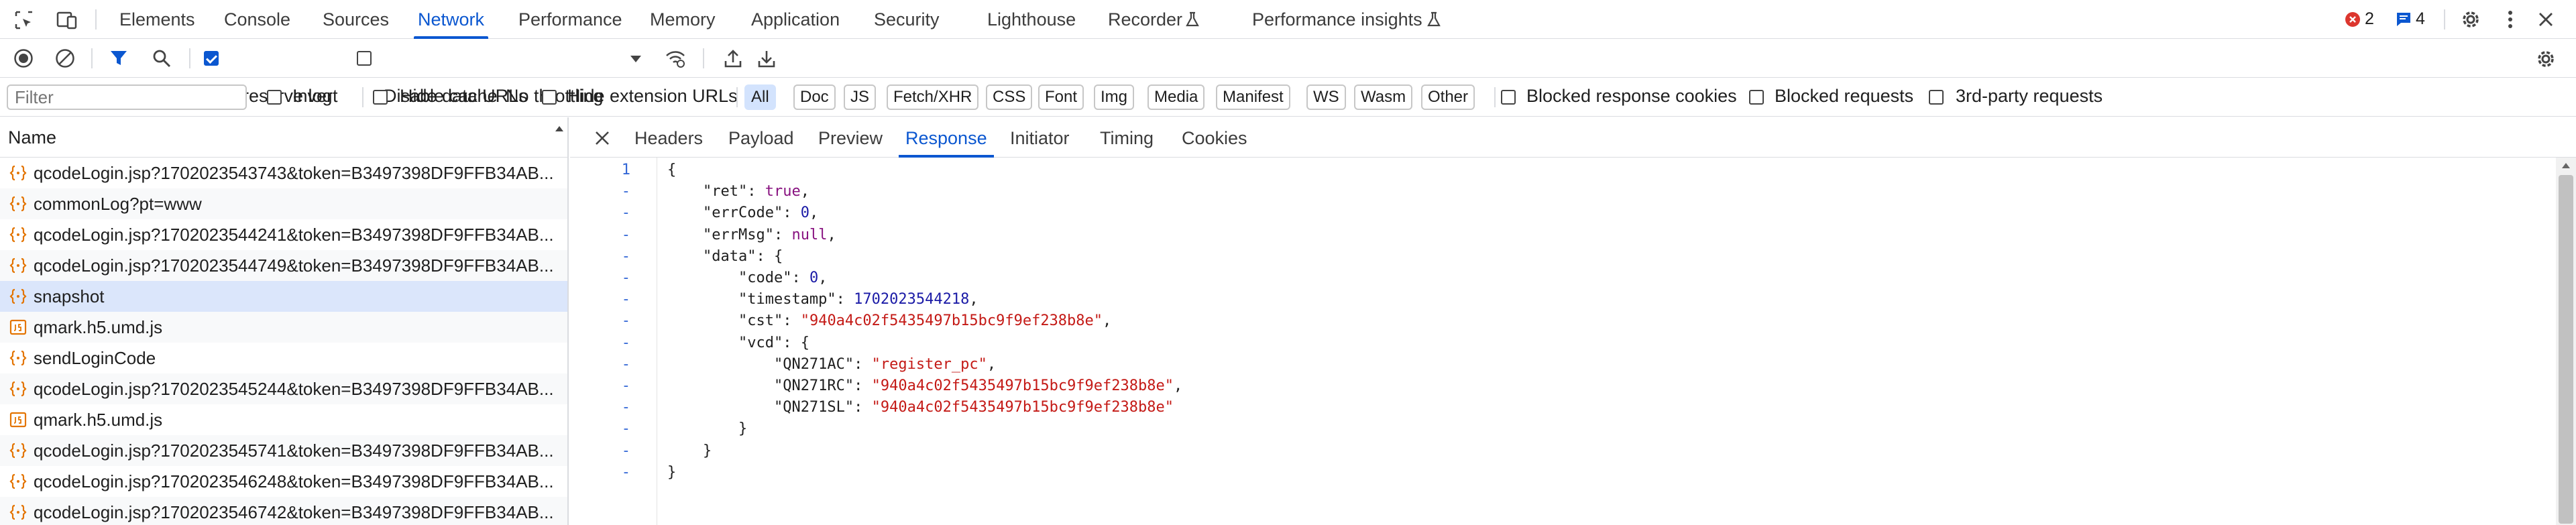  I want to click on code-line: }, so click(671, 472).